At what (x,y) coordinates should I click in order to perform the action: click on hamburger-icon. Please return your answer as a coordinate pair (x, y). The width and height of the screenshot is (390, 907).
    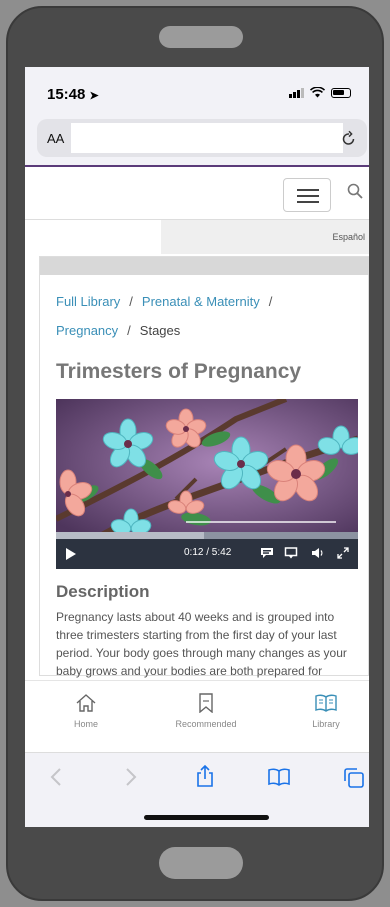
    Looking at the image, I should click on (308, 190).